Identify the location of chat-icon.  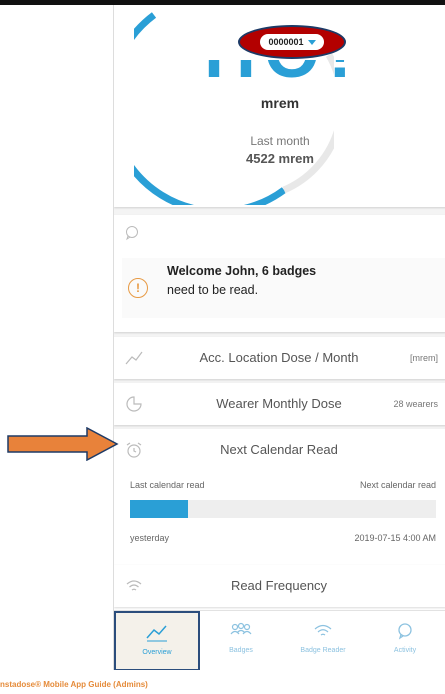
(132, 233).